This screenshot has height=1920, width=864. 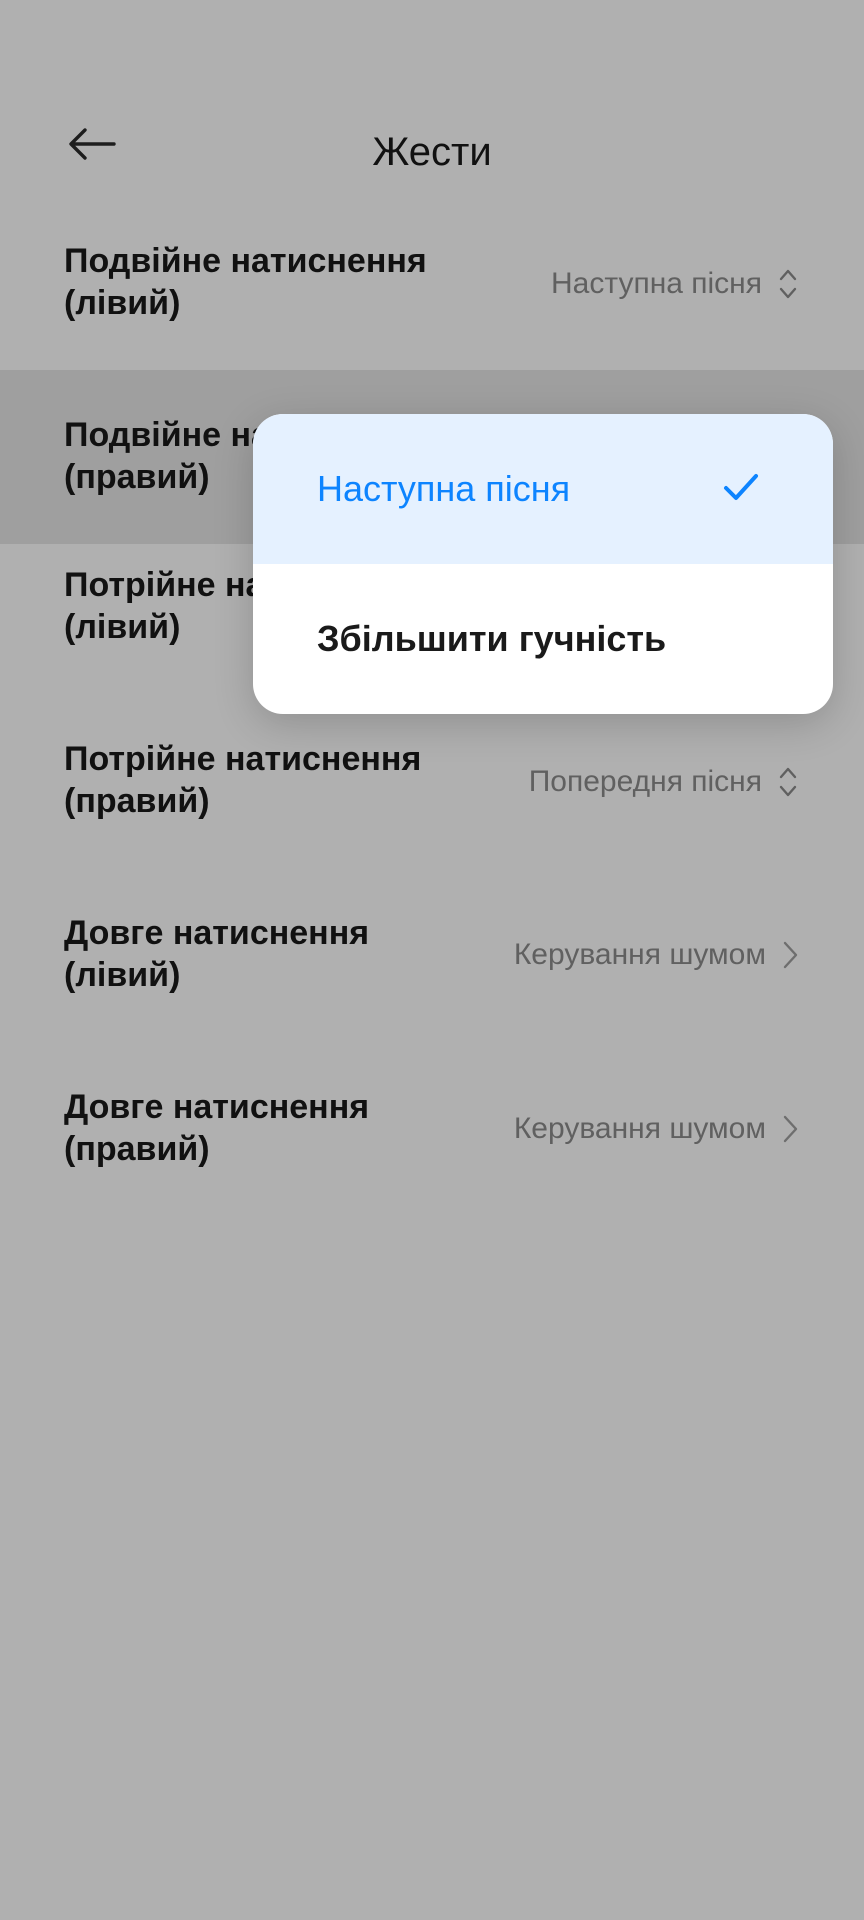 I want to click on popup-option-volume-up: Збільшити гучність, so click(x=543, y=639).